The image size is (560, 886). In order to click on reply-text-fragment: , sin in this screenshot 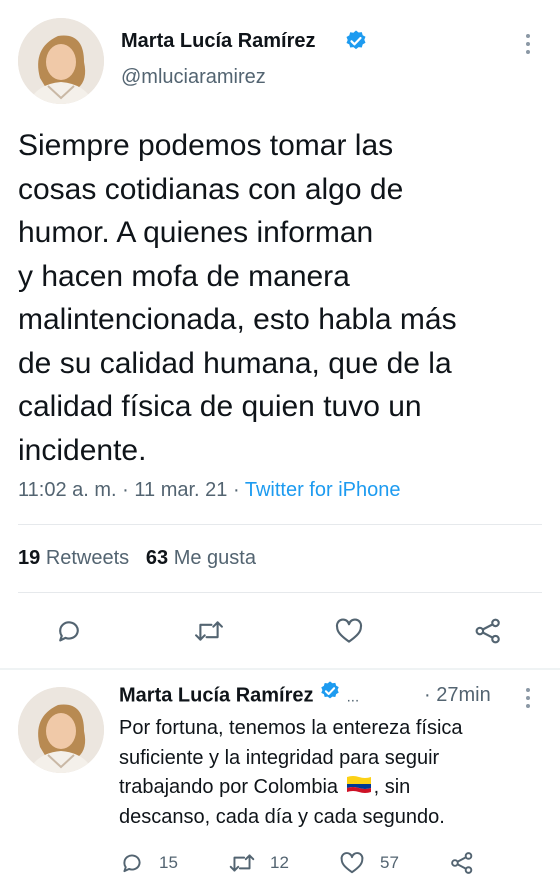, I will do `click(392, 787)`.